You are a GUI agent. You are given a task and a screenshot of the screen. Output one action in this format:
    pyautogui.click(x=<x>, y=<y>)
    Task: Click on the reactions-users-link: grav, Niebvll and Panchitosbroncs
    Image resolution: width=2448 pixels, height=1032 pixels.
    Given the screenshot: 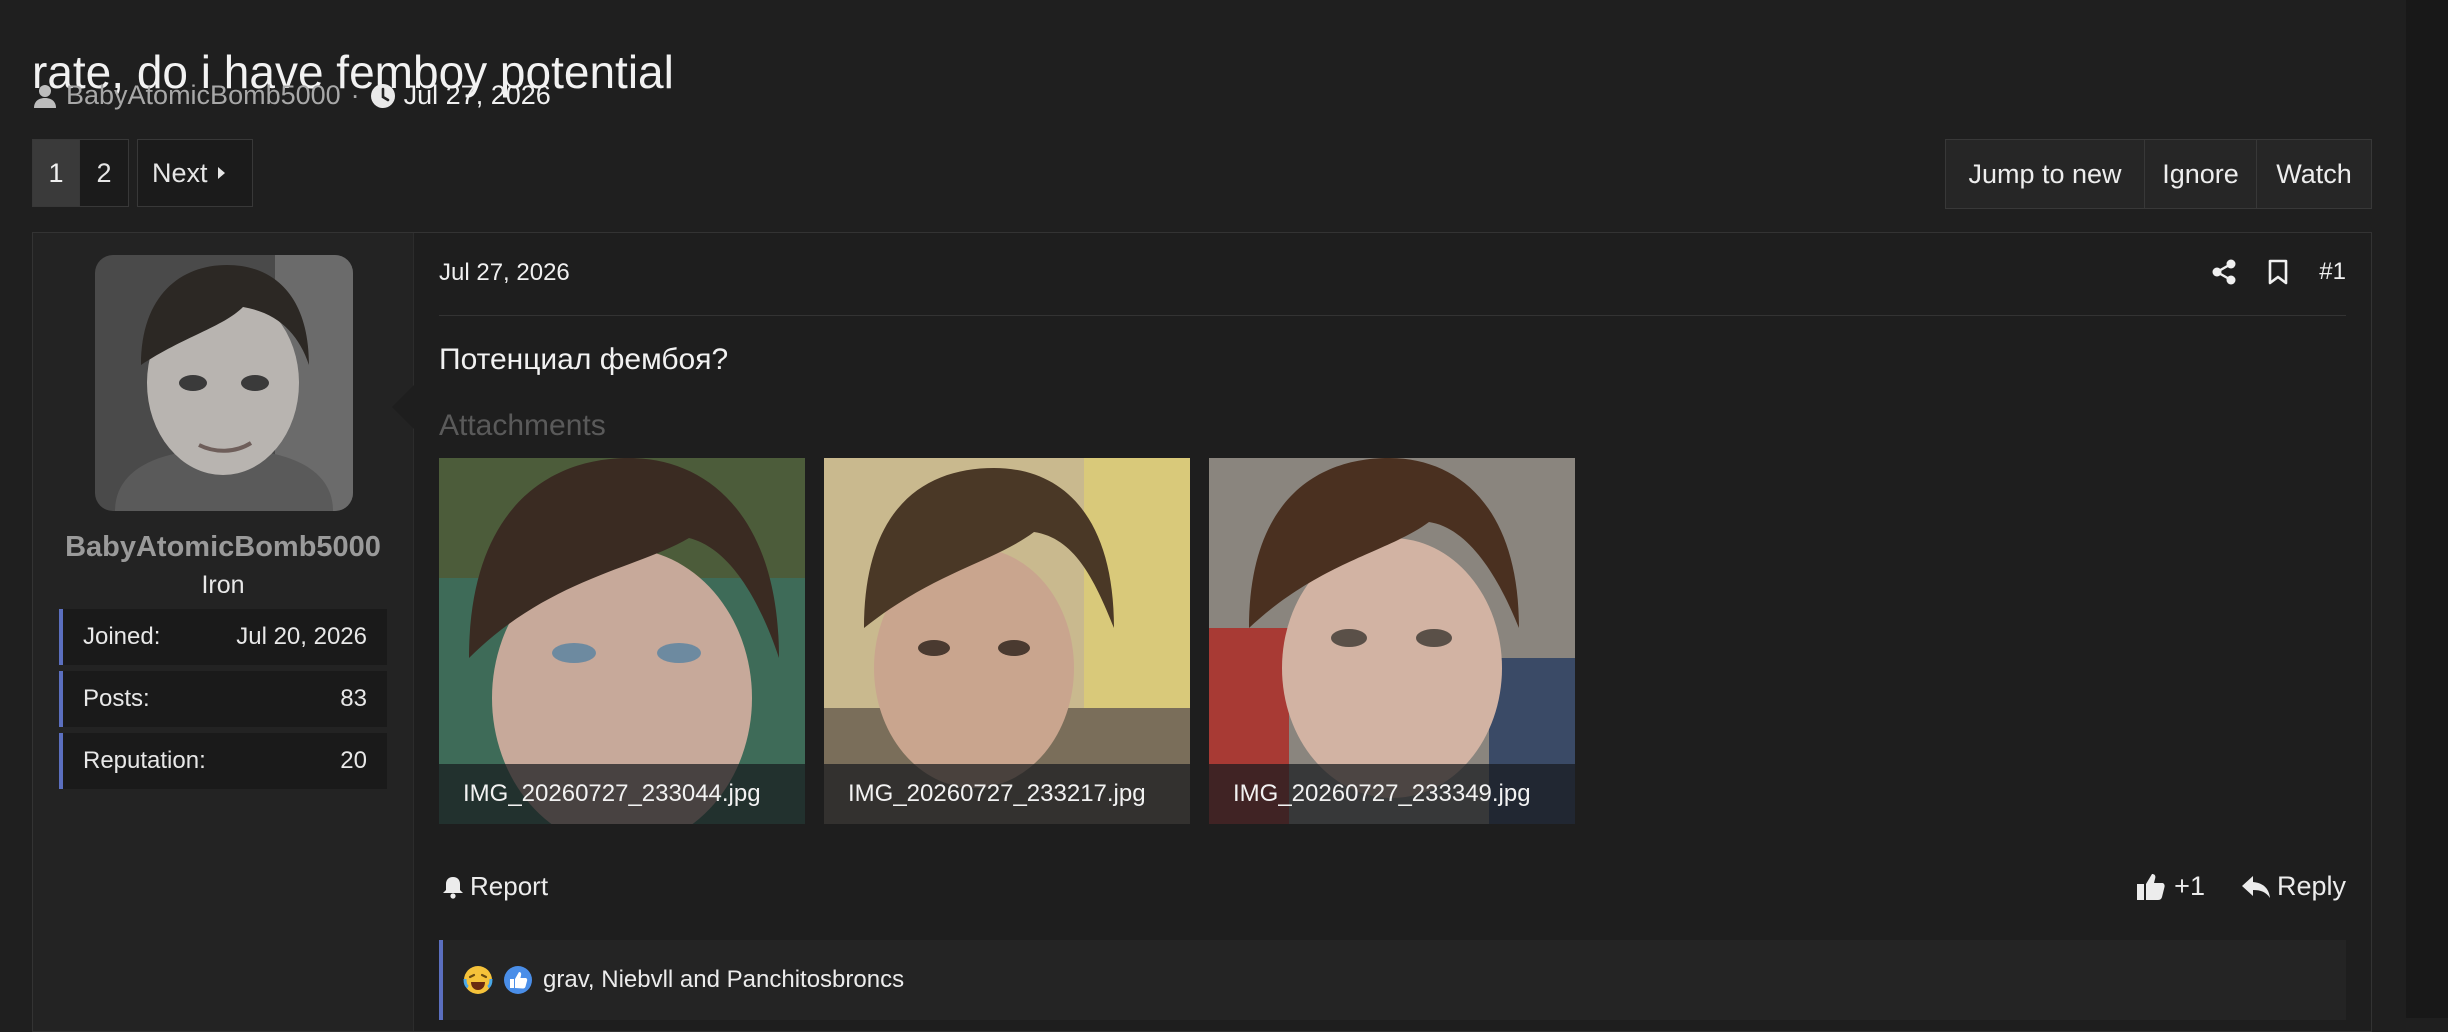 What is the action you would take?
    pyautogui.click(x=723, y=980)
    